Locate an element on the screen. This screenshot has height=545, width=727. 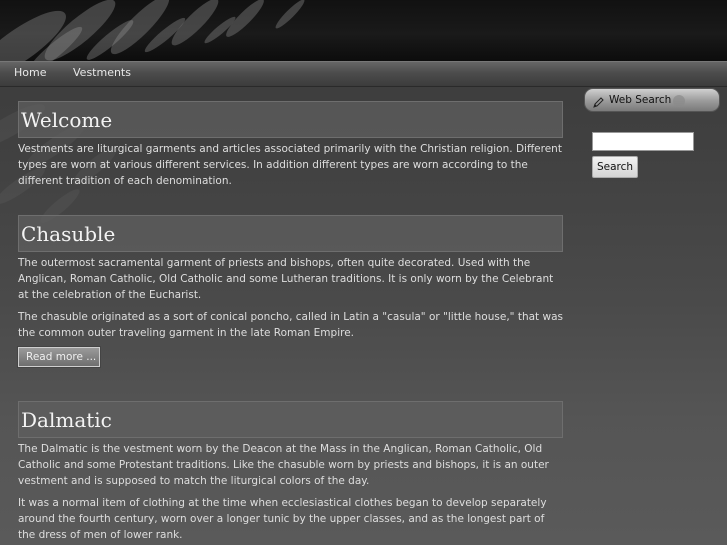
site-header is located at coordinates (363, 31).